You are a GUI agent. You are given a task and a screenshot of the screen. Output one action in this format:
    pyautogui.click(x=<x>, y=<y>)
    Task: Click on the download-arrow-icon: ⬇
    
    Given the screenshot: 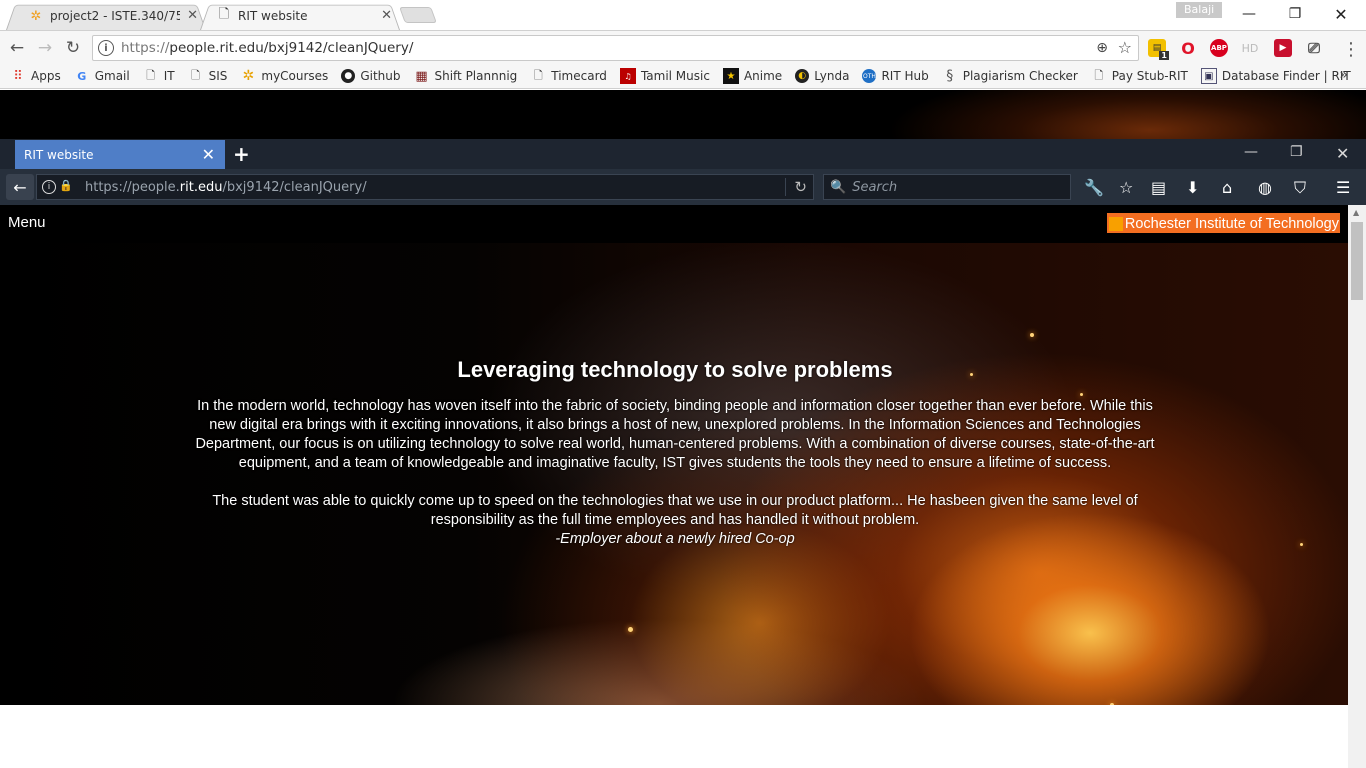 What is the action you would take?
    pyautogui.click(x=1192, y=187)
    